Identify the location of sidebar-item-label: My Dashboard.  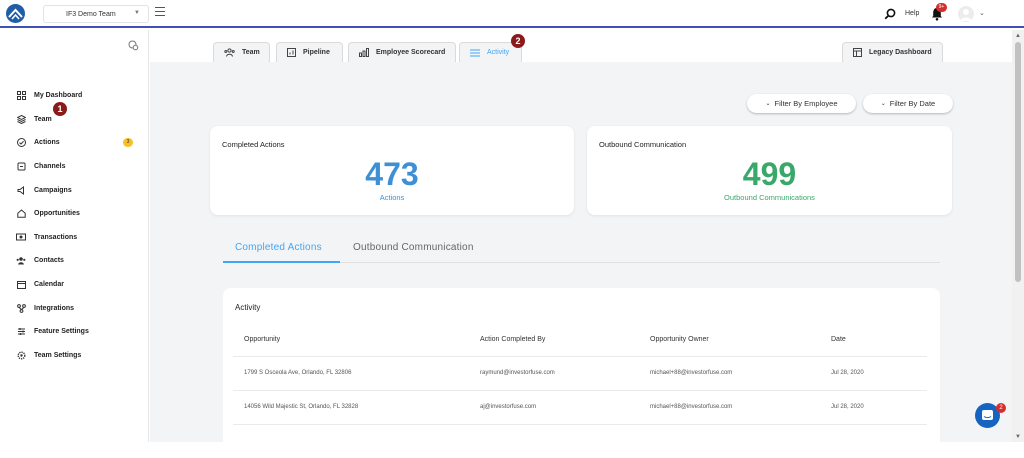
(58, 96).